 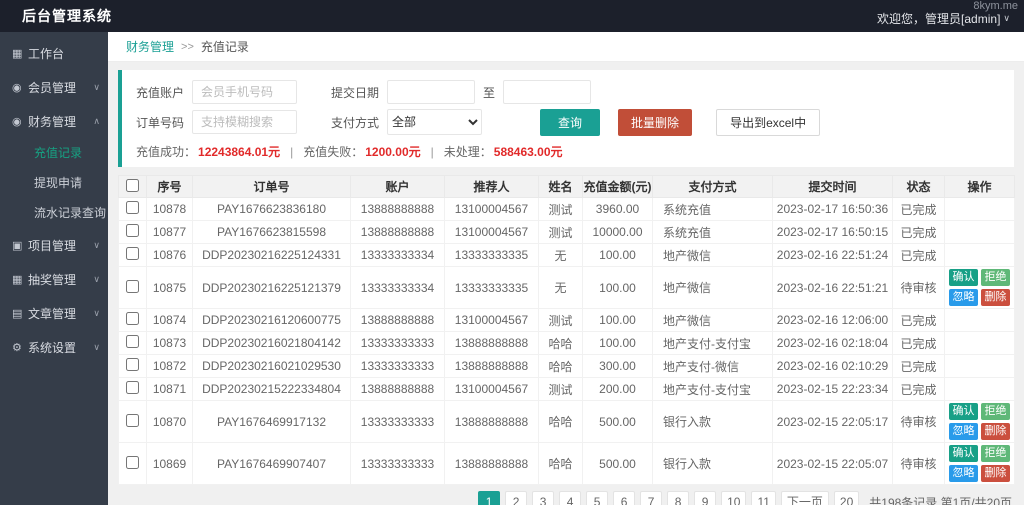 I want to click on page-button-4: 4, so click(x=570, y=498).